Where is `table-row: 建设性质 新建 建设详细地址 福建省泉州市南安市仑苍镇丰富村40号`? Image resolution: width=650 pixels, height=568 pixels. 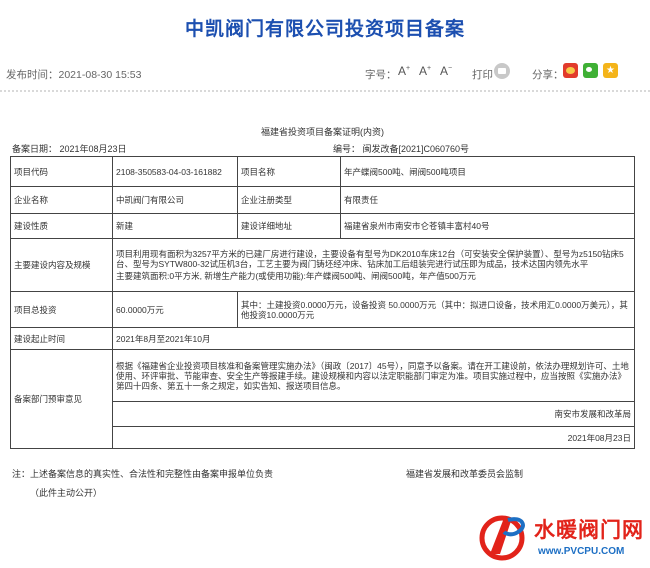
table-row: 建设性质 新建 建设详细地址 福建省泉州市南安市仑苍镇丰富村40号 is located at coordinates (322, 226).